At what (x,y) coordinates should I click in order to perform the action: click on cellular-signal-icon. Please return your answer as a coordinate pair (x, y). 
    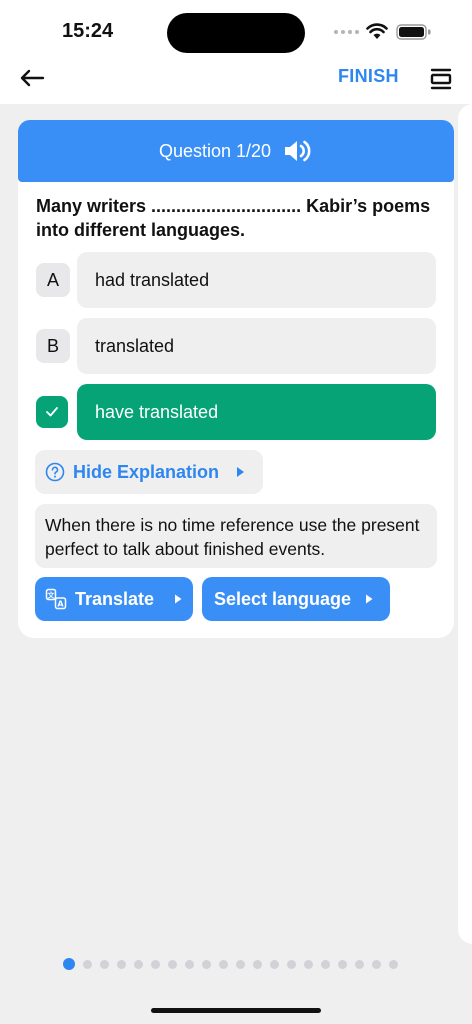
    Looking at the image, I should click on (346, 32).